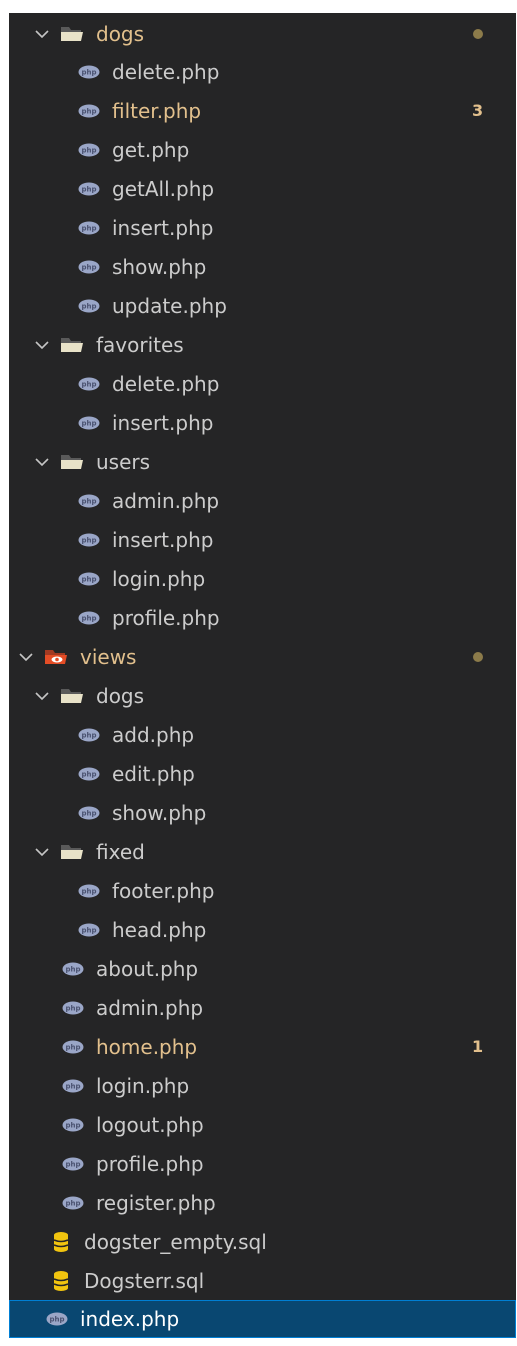  I want to click on tree-item-label: about.php, so click(147, 969).